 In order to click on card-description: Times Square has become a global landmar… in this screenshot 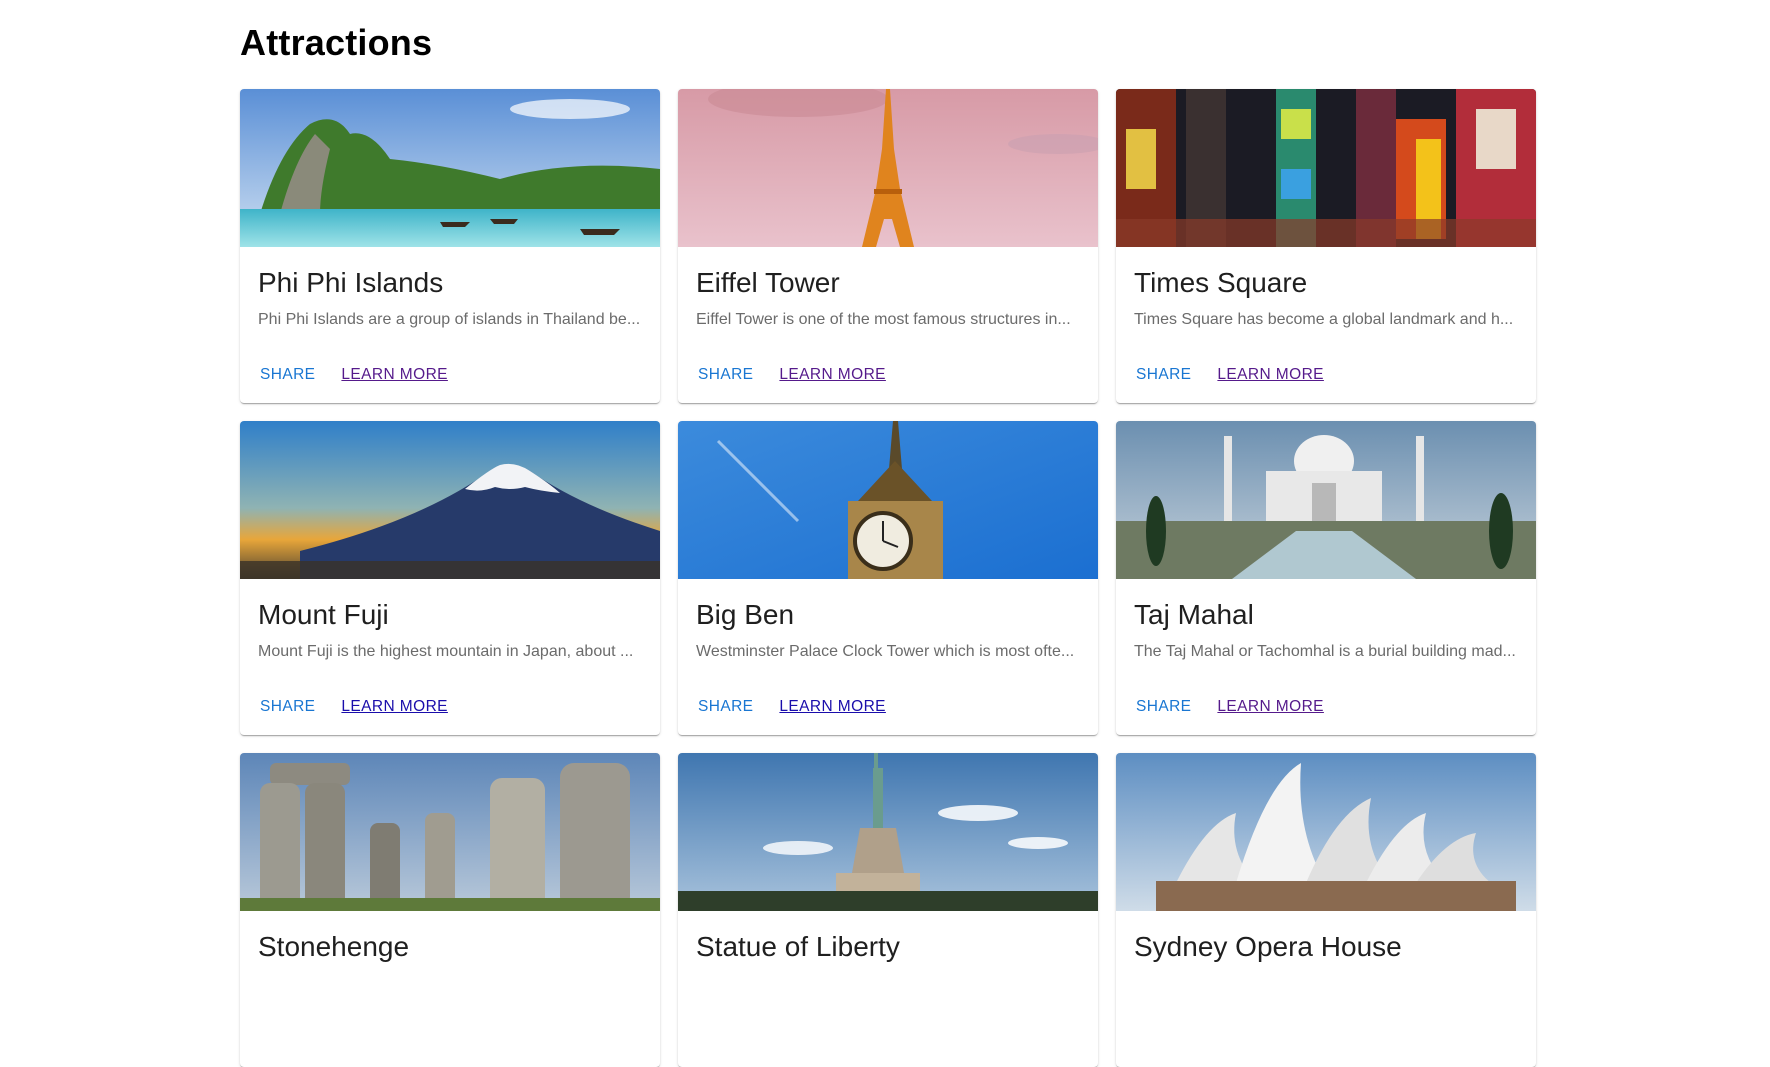, I will do `click(1324, 319)`.